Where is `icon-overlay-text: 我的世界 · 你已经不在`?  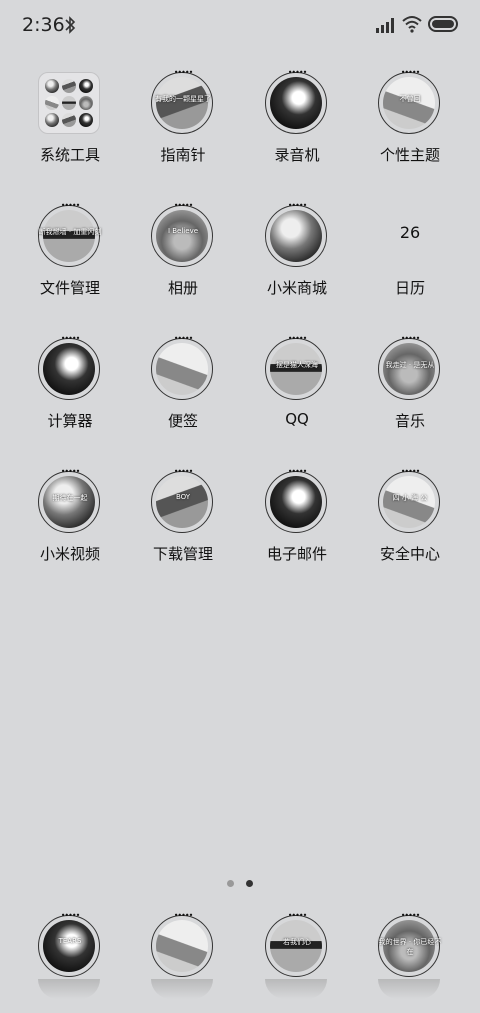
icon-overlay-text: 我的世界 · 你已经不在 is located at coordinates (410, 947).